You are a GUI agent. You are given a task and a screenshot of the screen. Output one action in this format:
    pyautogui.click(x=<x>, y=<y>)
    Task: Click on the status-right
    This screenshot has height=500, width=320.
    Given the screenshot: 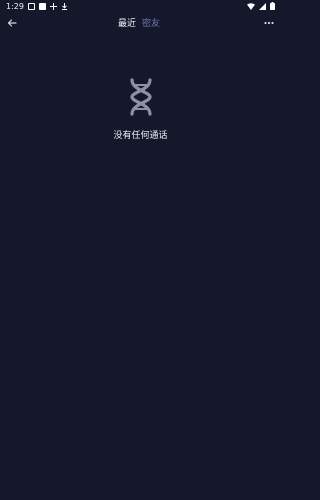 What is the action you would take?
    pyautogui.click(x=261, y=6)
    